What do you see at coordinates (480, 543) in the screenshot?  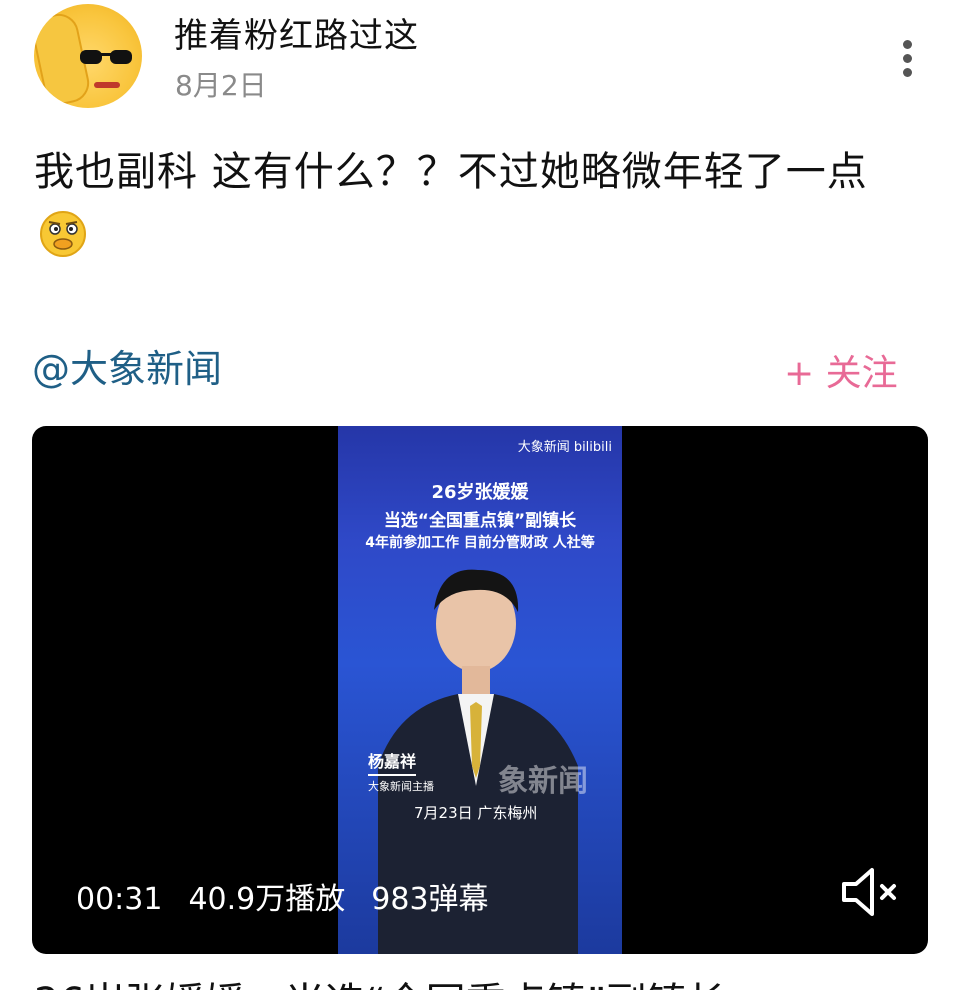 I see `video-headline-3: 4年前参加工作 目前分管财政 人社等` at bounding box center [480, 543].